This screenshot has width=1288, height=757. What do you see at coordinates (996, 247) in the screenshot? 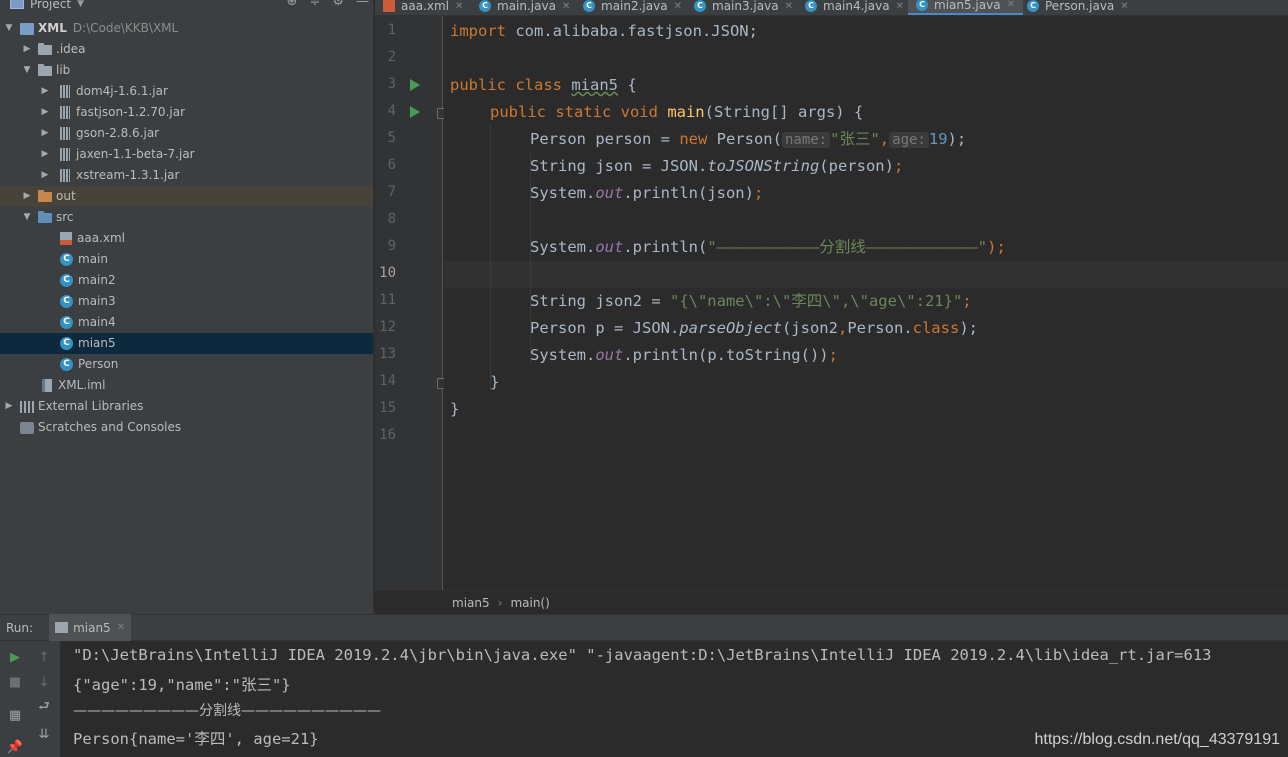
I see `code-token: );` at bounding box center [996, 247].